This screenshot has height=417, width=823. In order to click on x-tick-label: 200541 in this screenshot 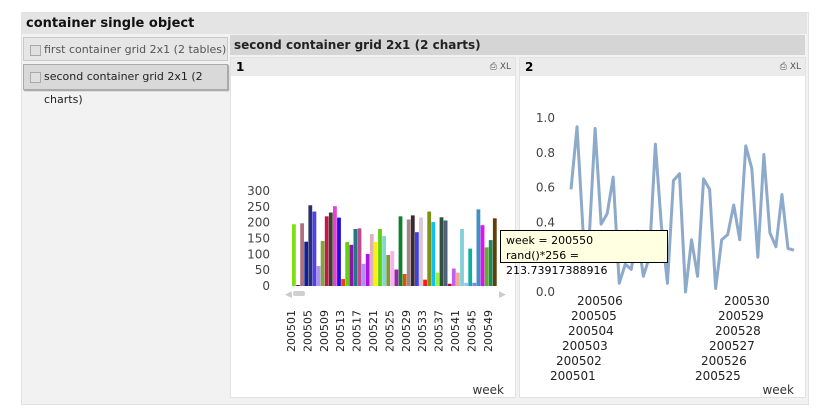, I will do `click(455, 331)`.